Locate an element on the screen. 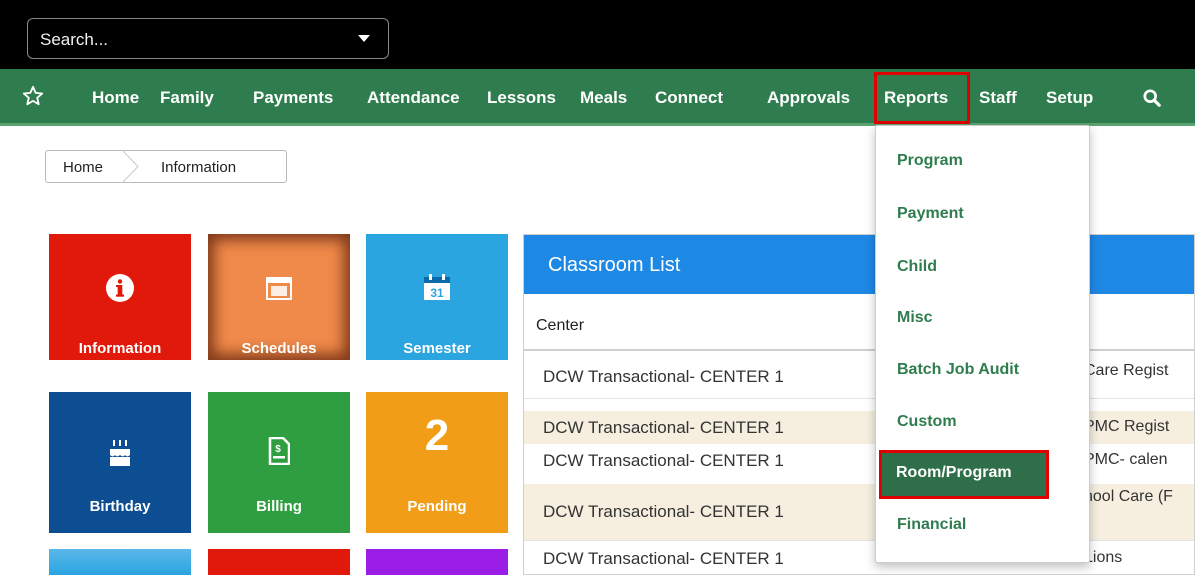 The height and width of the screenshot is (575, 1195). tile-billing: $ Billing is located at coordinates (279, 462).